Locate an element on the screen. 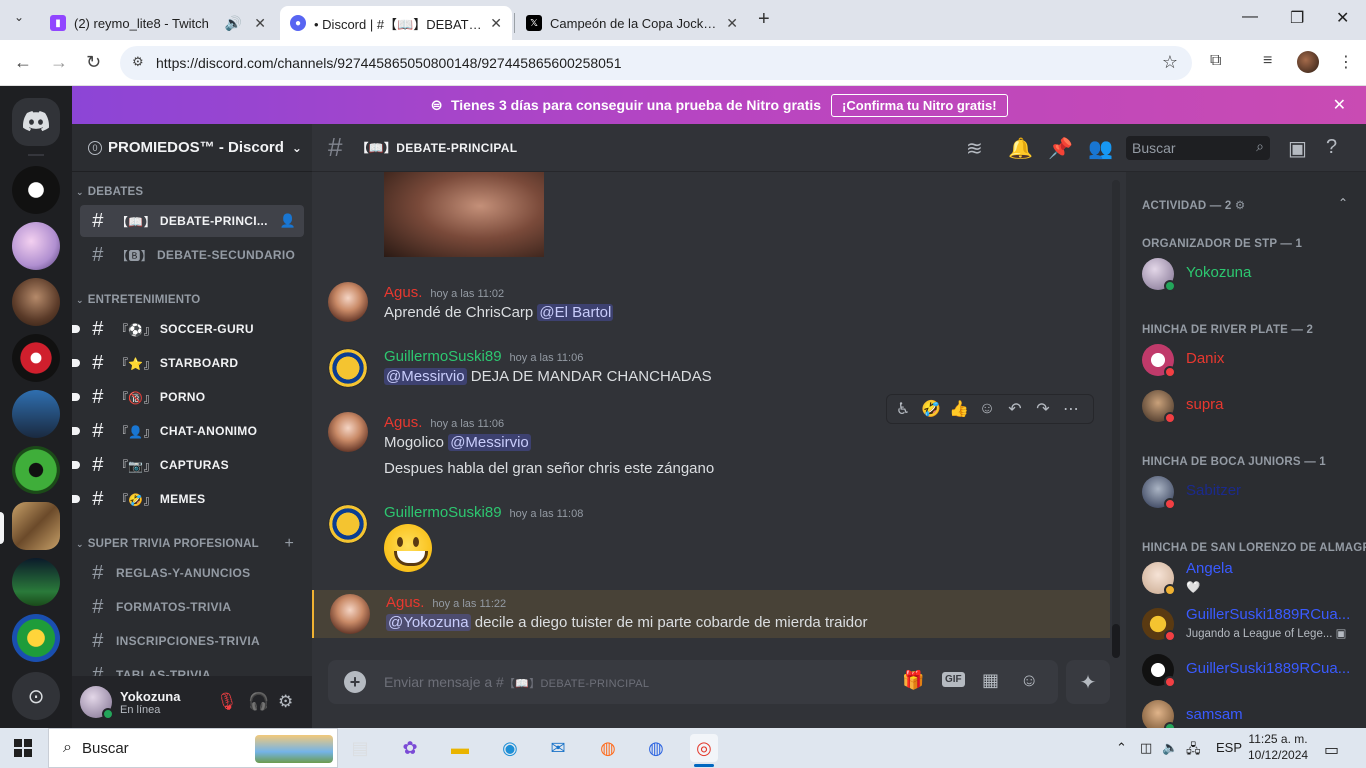 The width and height of the screenshot is (1366, 768). menu-kebab-icon: ⋮ is located at coordinates (1346, 62).